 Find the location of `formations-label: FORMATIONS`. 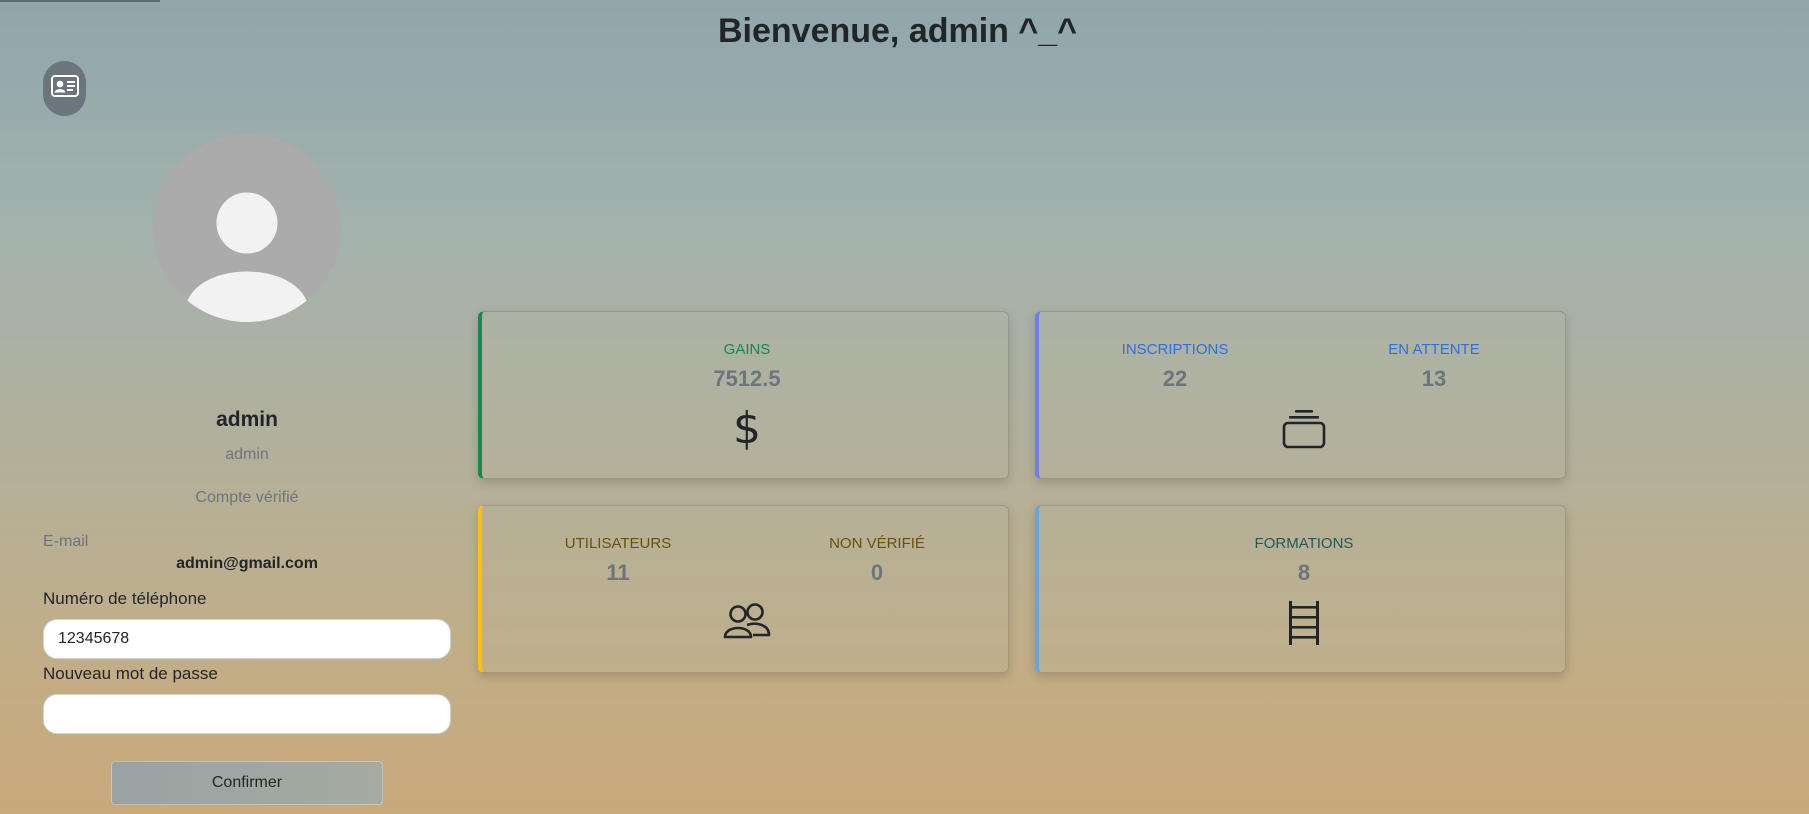

formations-label: FORMATIONS is located at coordinates (1304, 543).